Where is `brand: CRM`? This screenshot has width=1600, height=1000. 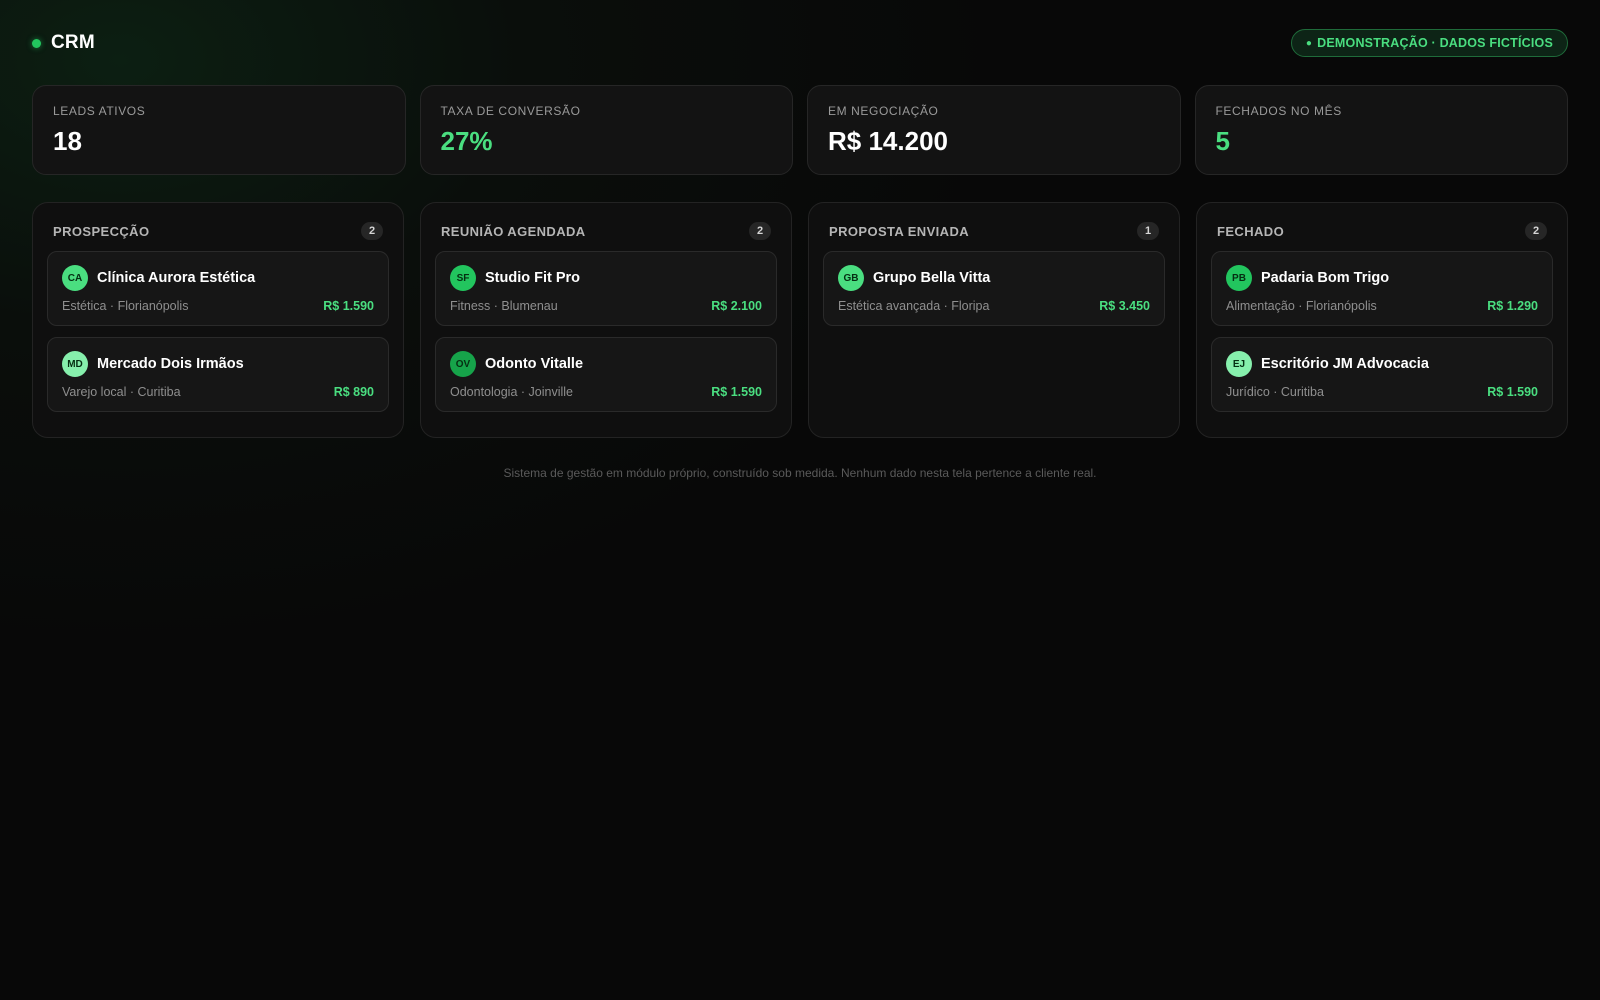 brand: CRM is located at coordinates (63, 43).